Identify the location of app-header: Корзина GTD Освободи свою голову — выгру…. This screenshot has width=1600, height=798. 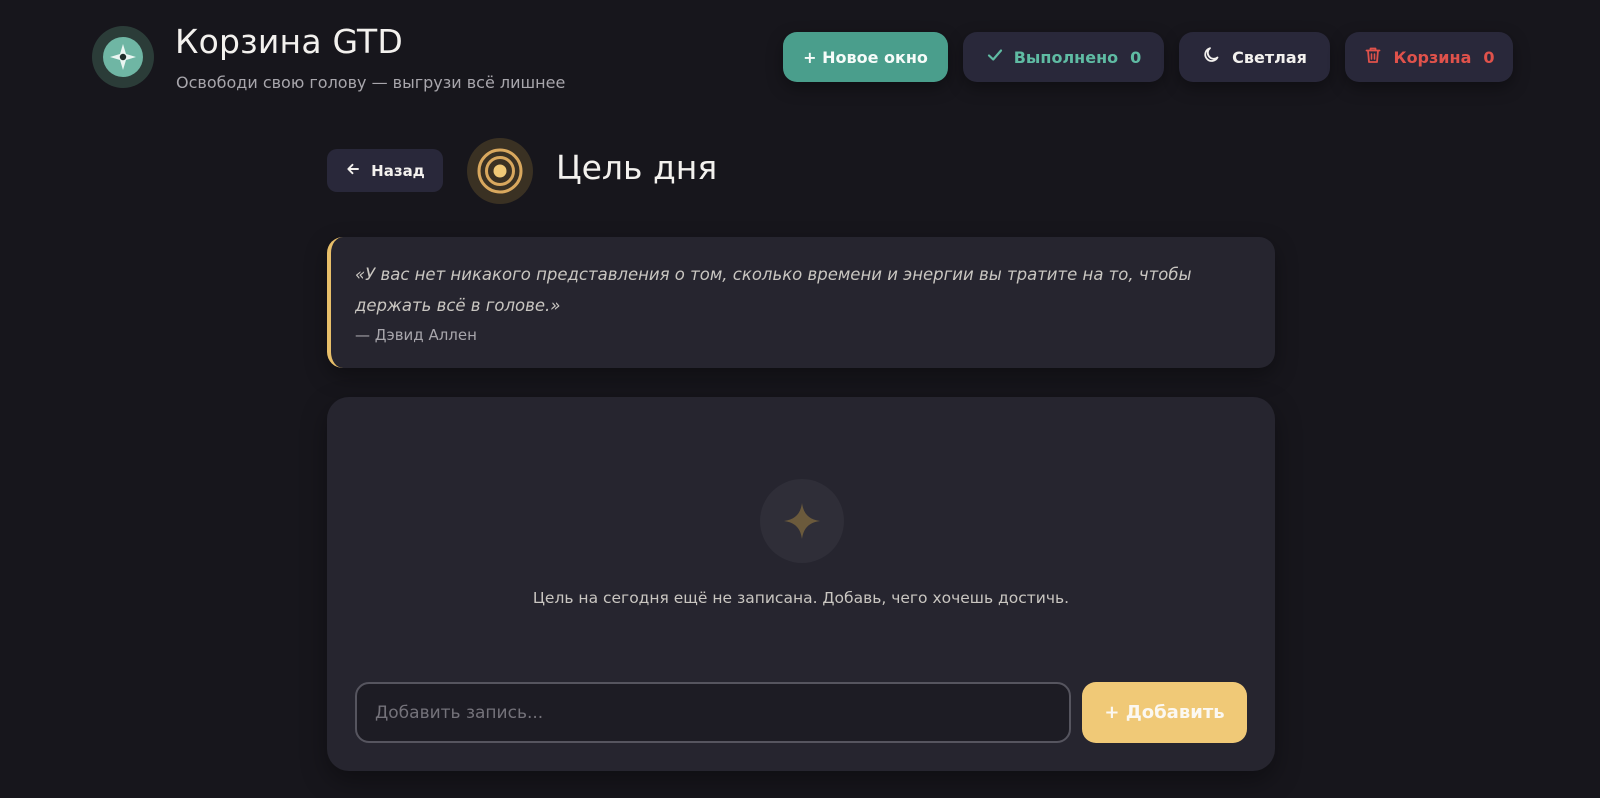
(800, 55).